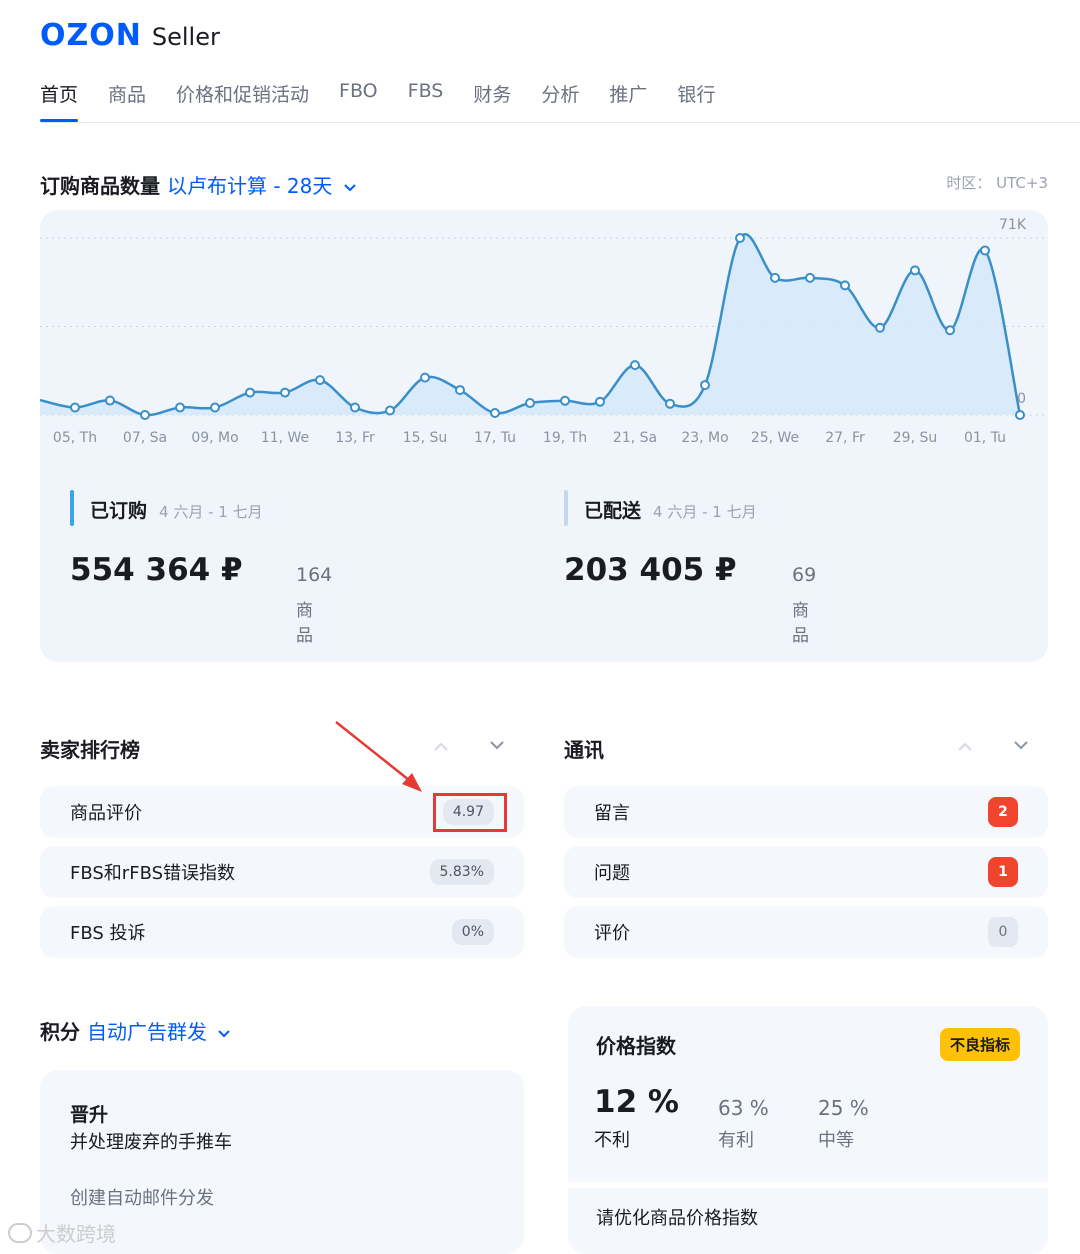 The height and width of the screenshot is (1254, 1080). Describe the element at coordinates (650, 570) in the screenshot. I see `delivered-amount: 203 405 ₽` at that location.